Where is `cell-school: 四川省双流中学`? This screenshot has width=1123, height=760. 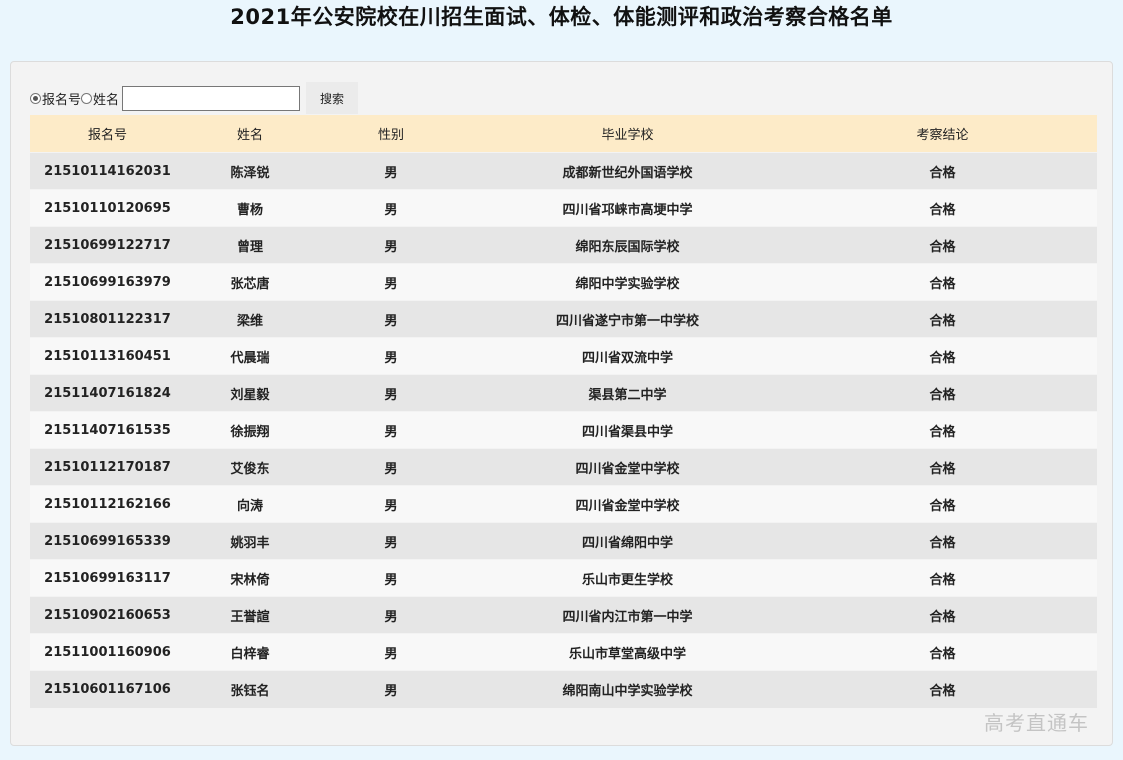
cell-school: 四川省双流中学 is located at coordinates (627, 356).